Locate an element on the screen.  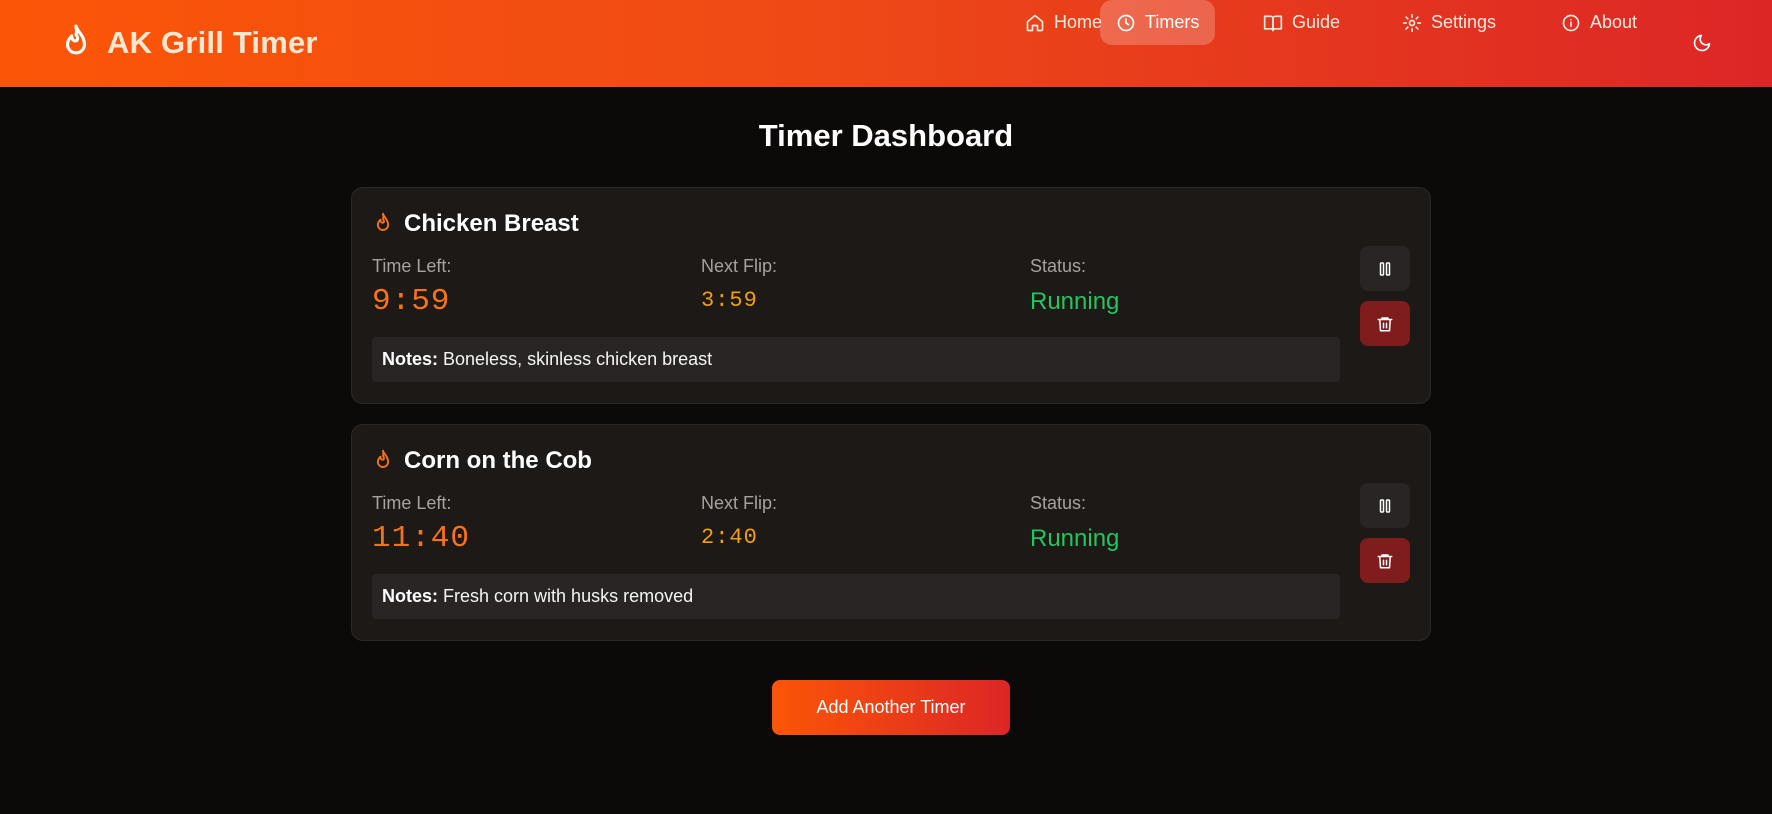
add-another-timer-button: Add Another Timer is located at coordinates (891, 707).